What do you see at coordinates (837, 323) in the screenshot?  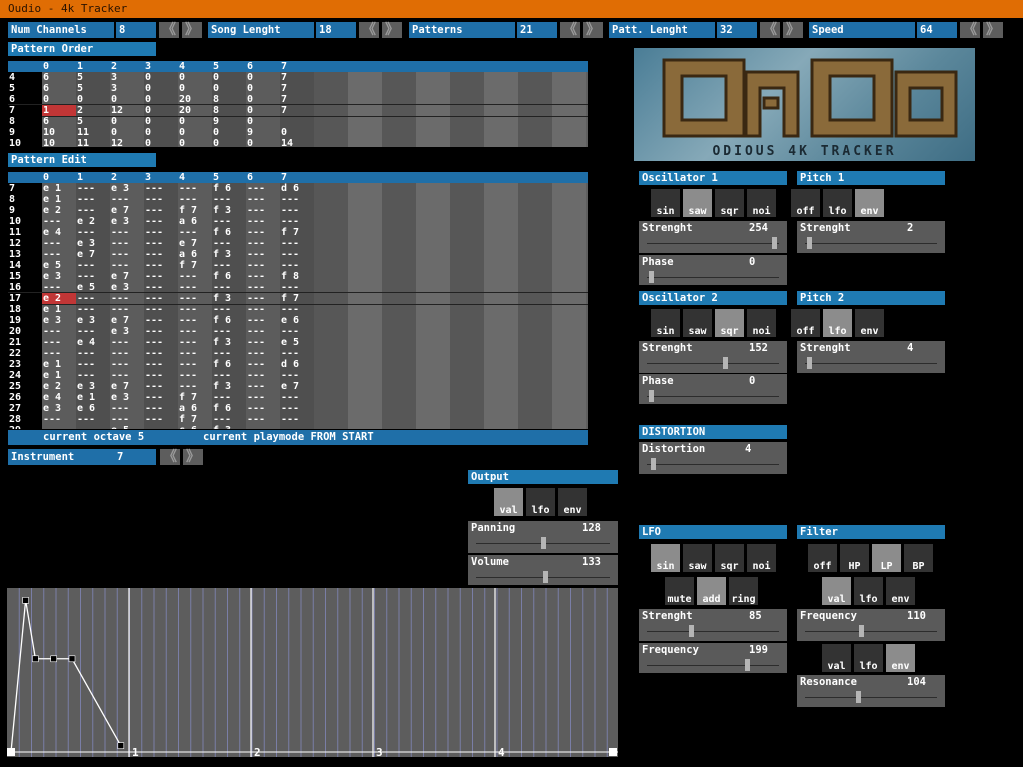 I see `lfo-button: lfo` at bounding box center [837, 323].